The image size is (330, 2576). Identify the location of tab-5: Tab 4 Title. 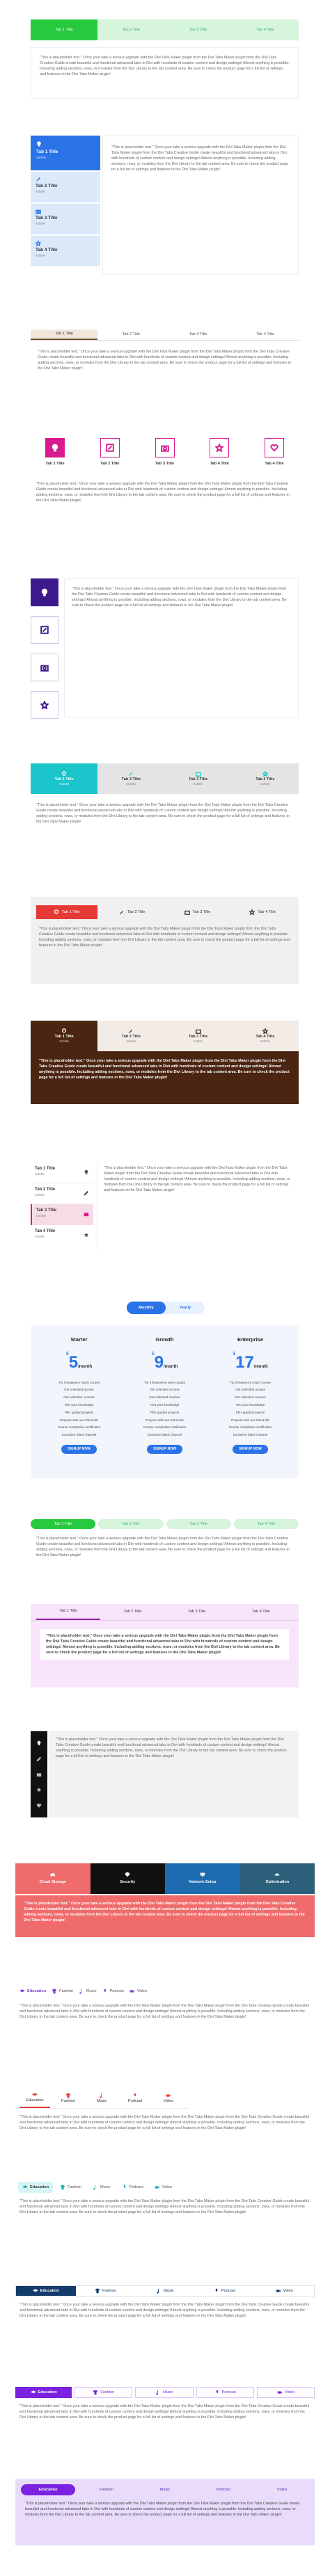
(274, 454).